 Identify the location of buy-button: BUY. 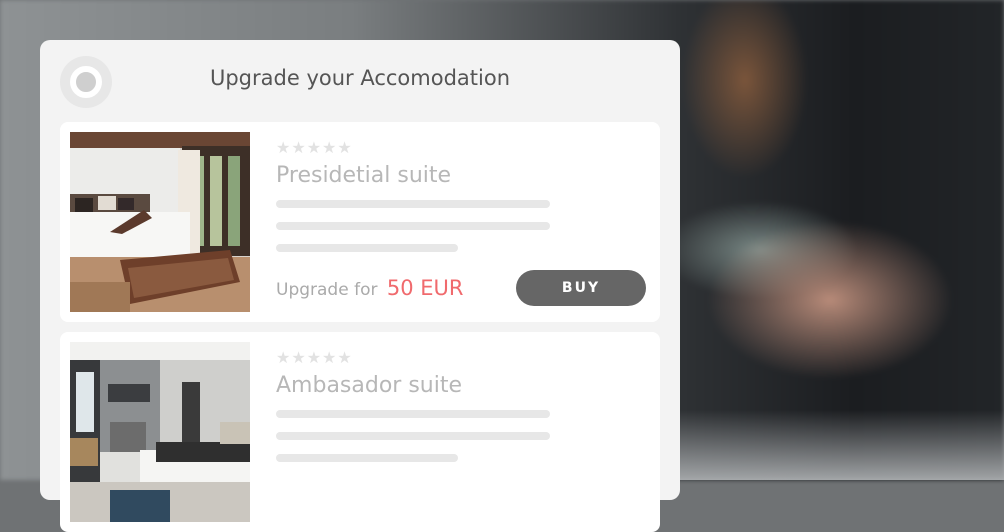
(581, 288).